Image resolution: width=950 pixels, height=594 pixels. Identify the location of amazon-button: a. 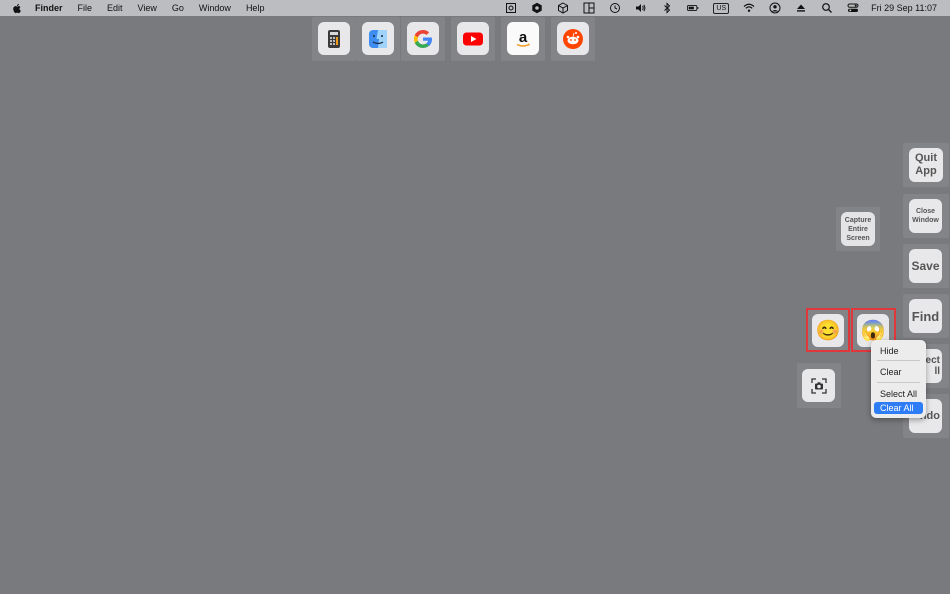
(523, 38).